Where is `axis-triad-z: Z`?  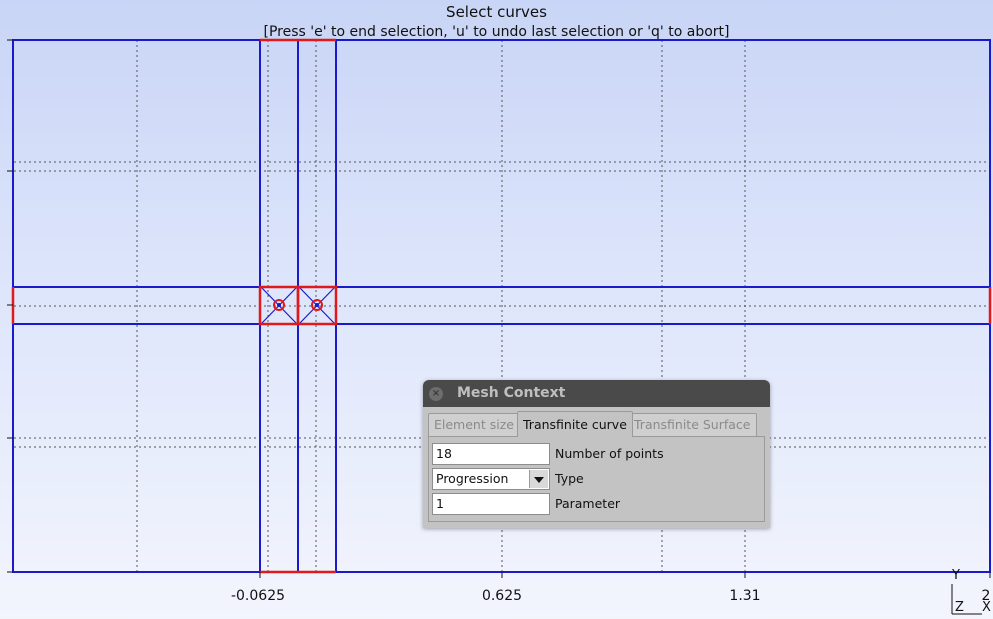
axis-triad-z: Z is located at coordinates (959, 607).